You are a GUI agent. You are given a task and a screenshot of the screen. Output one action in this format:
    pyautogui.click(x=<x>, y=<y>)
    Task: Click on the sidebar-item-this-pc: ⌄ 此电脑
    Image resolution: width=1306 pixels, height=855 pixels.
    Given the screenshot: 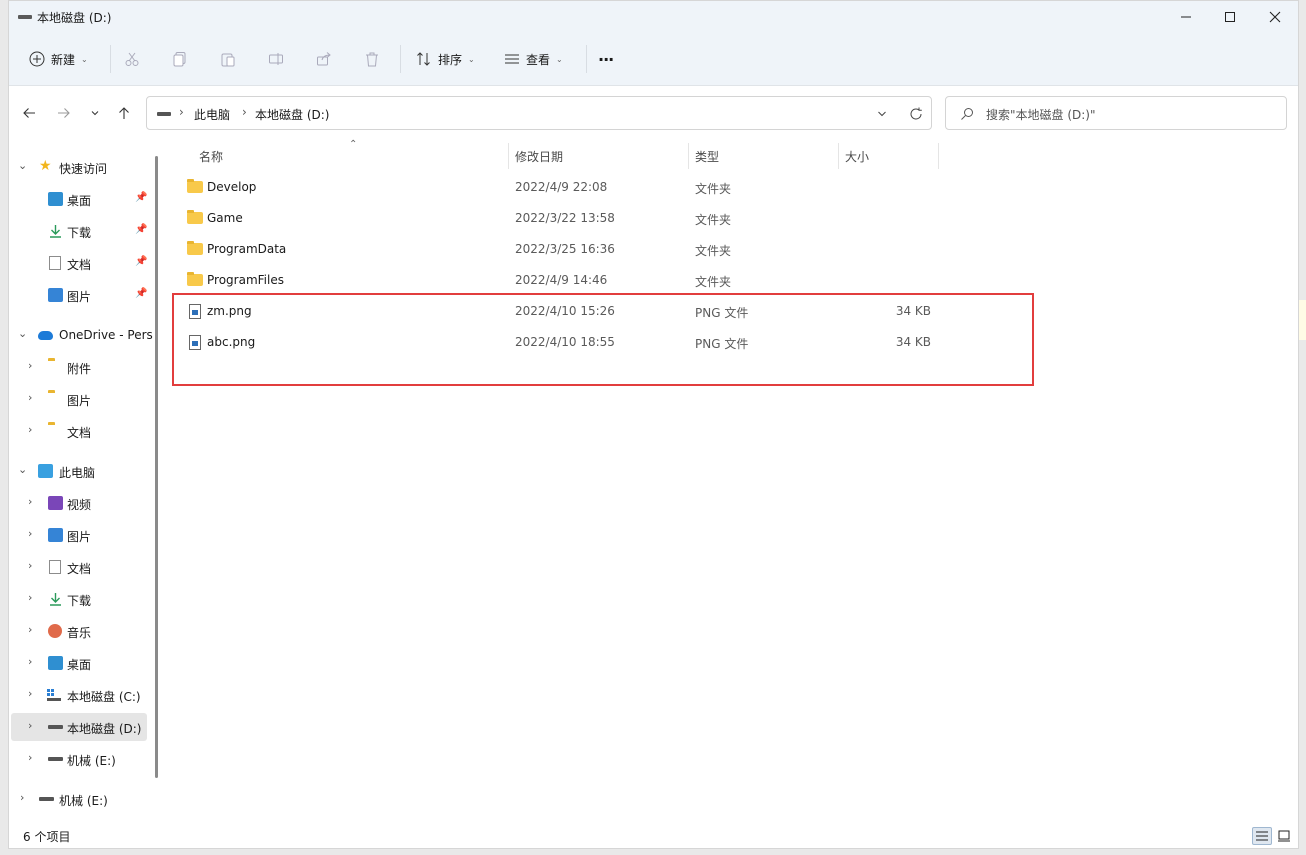 What is the action you would take?
    pyautogui.click(x=80, y=471)
    